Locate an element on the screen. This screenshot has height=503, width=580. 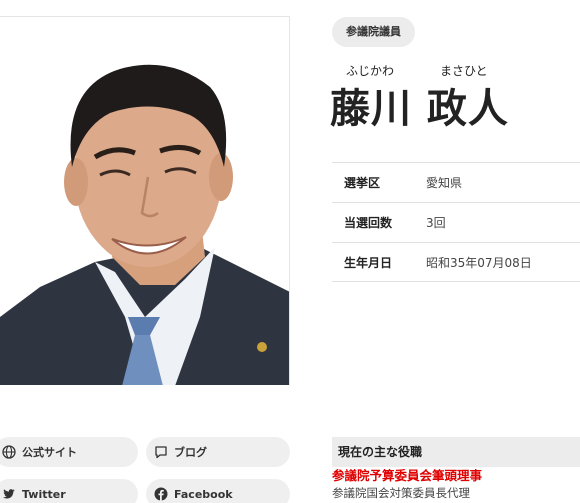
profile-value: 昭和35年07月08日 is located at coordinates (479, 262).